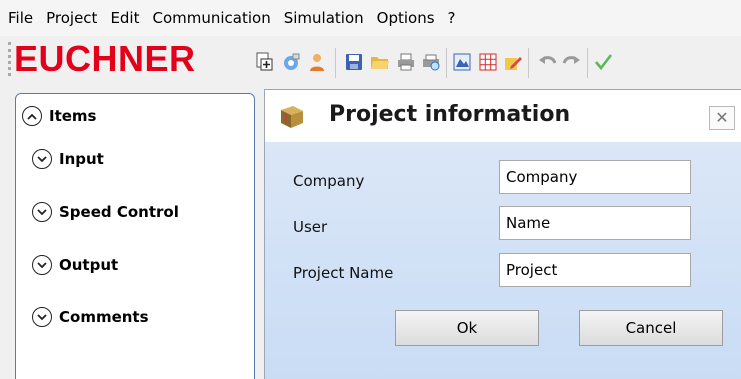 This screenshot has width=741, height=379. I want to click on chevron-up-icon, so click(32, 116).